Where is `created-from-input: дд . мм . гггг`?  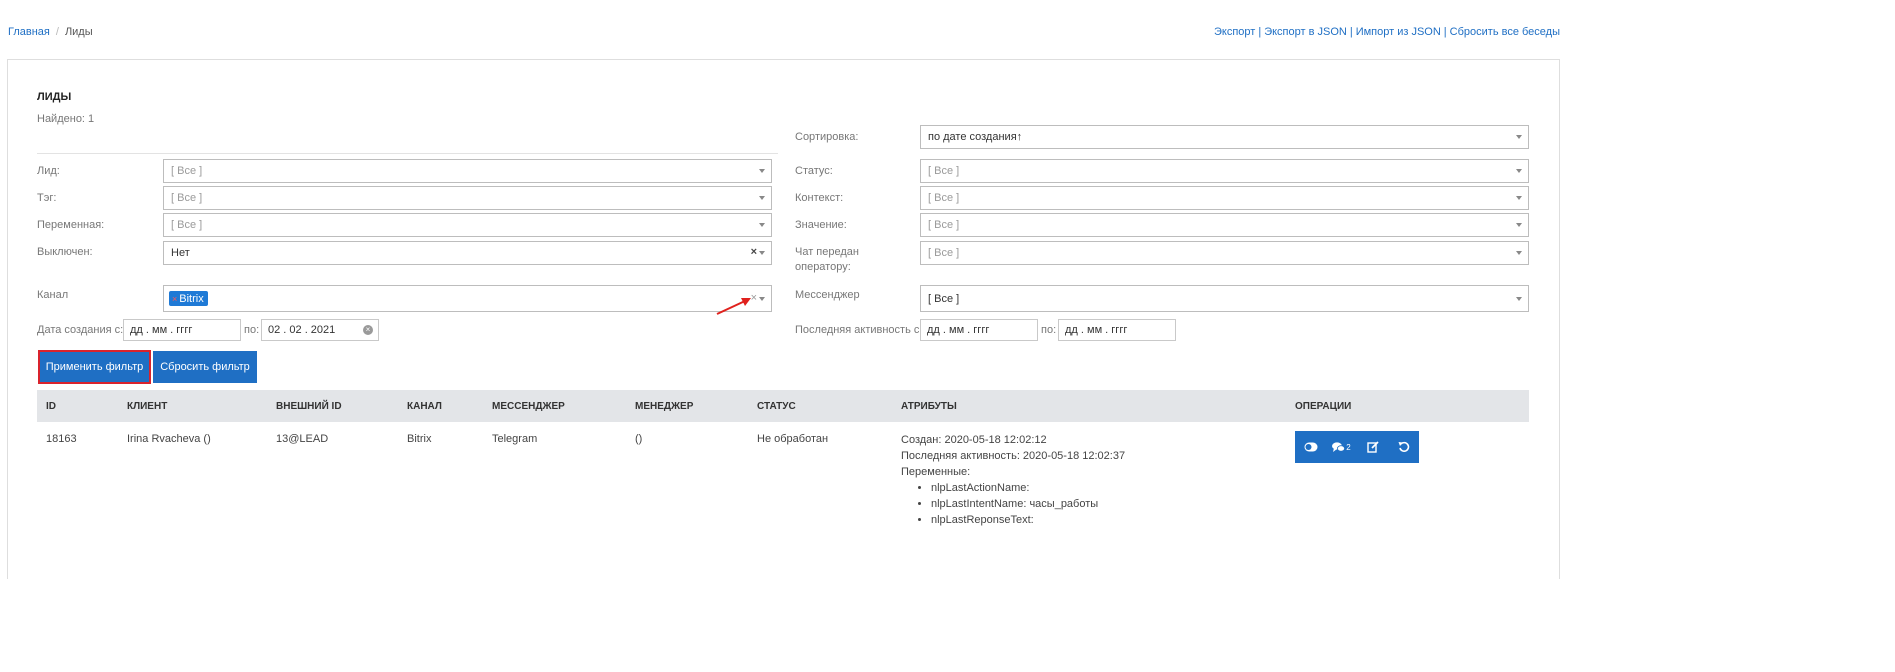
created-from-input: дд . мм . гггг is located at coordinates (182, 330).